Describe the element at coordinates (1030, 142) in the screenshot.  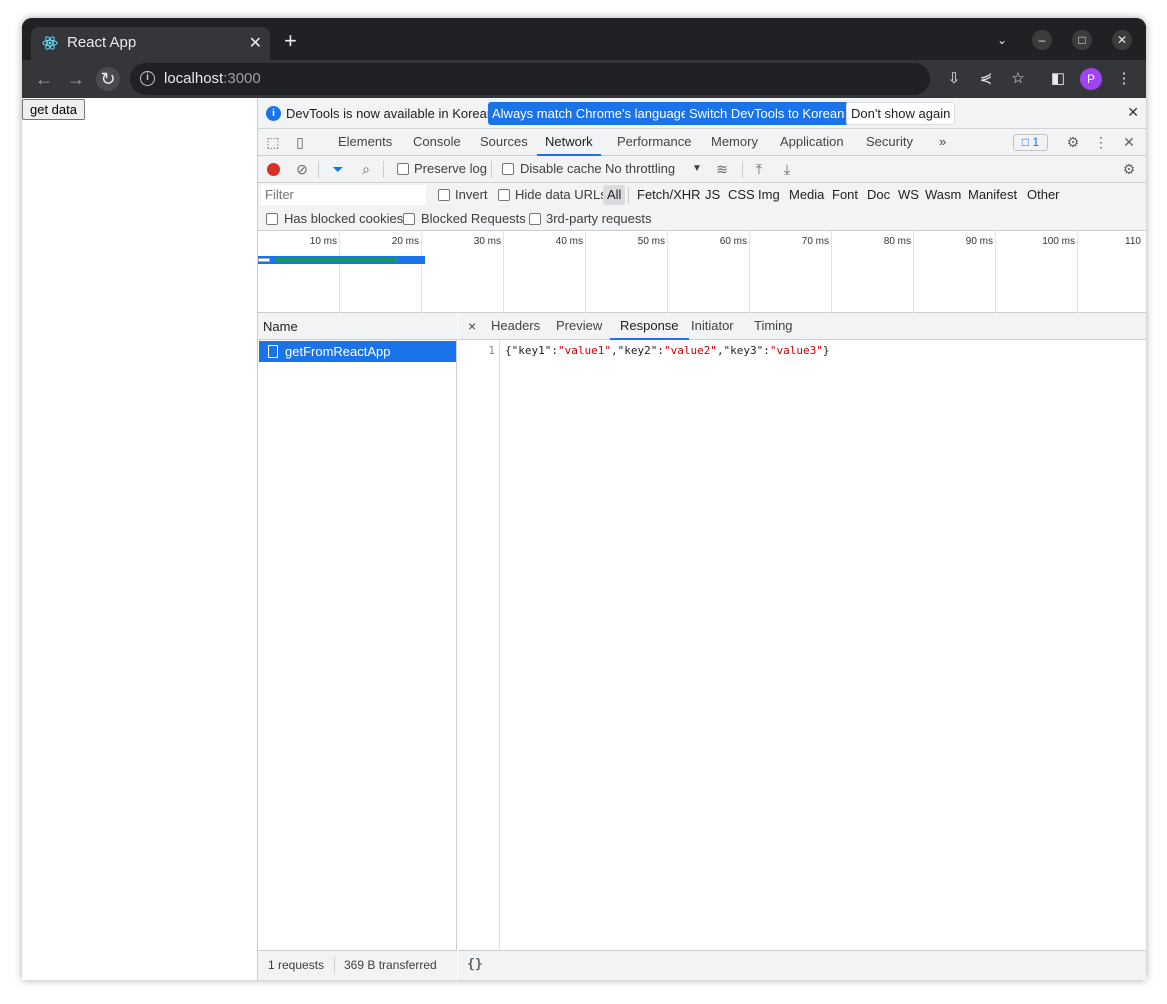
I see `issues-badge: □ 1` at that location.